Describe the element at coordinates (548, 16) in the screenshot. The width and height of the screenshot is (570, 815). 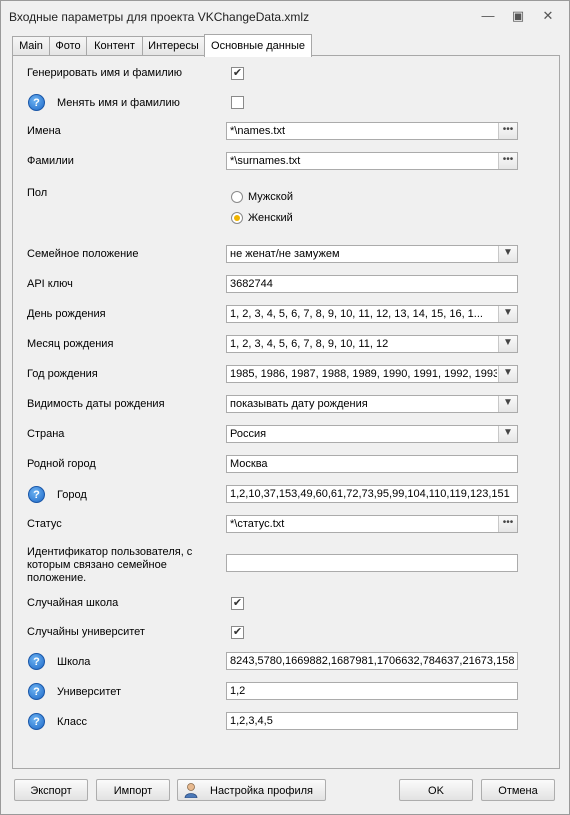
I see `close-icon: ✕` at that location.